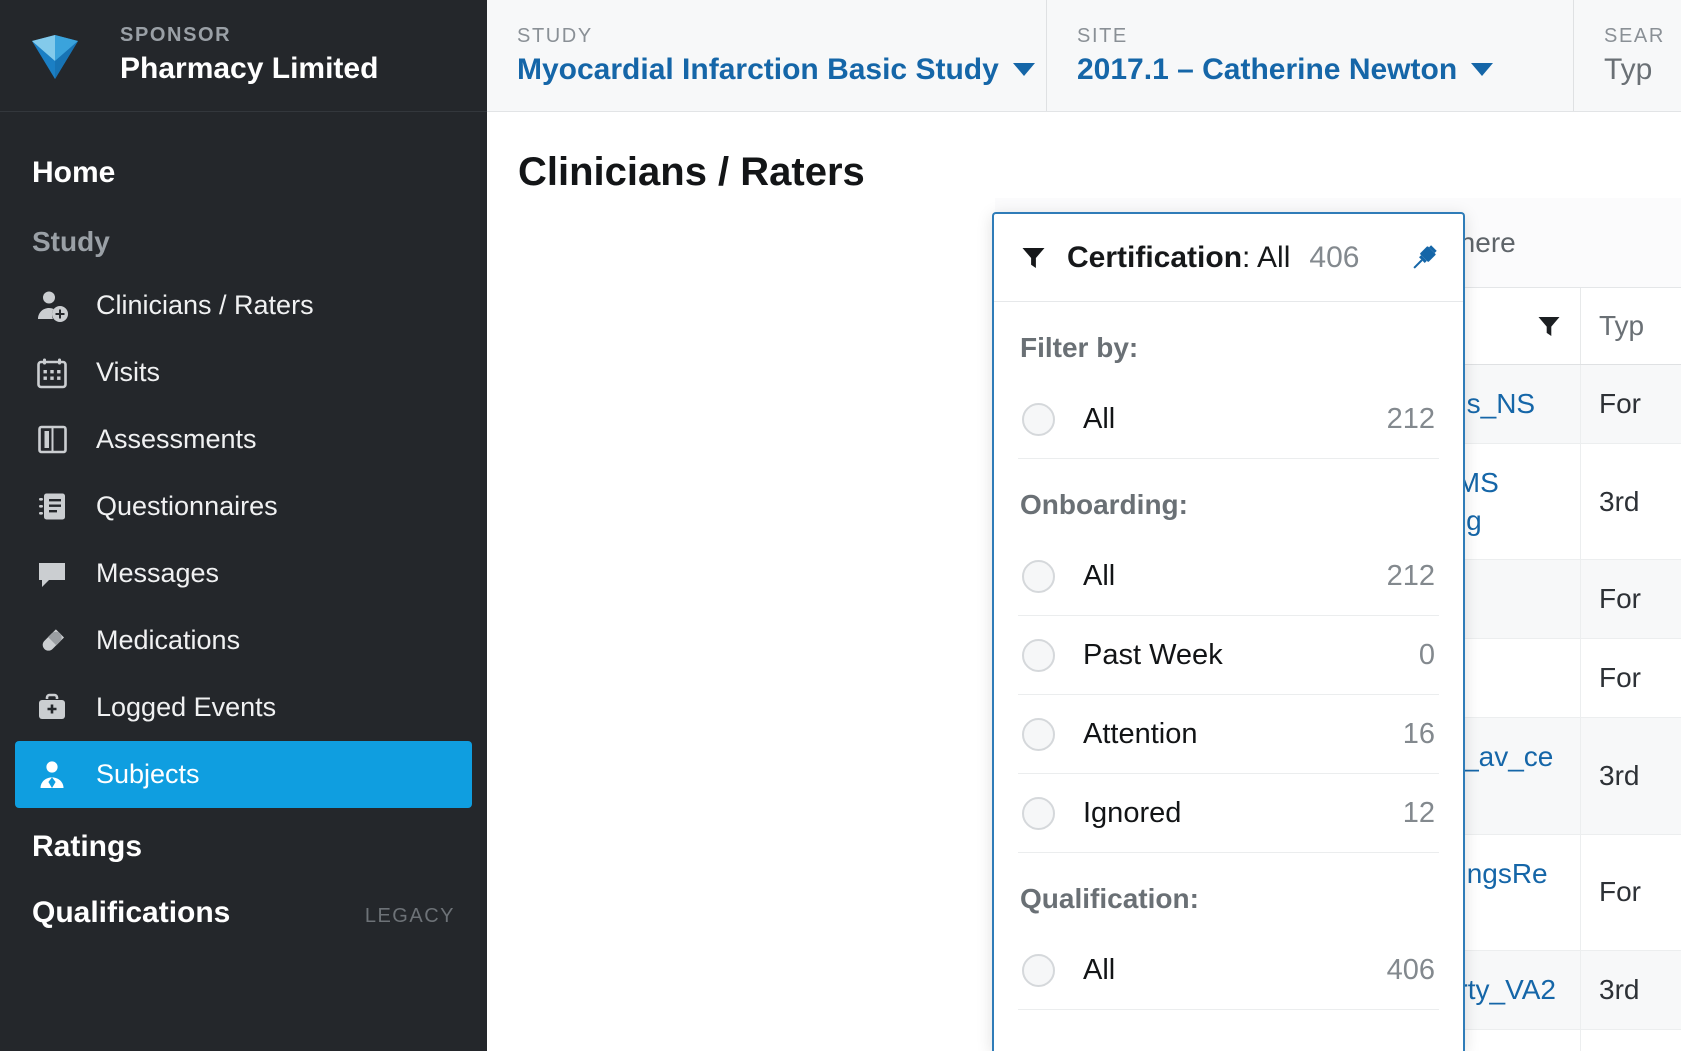 This screenshot has height=1051, width=1681. Describe the element at coordinates (187, 506) in the screenshot. I see `sidebar-item-label: Questionnaires` at that location.